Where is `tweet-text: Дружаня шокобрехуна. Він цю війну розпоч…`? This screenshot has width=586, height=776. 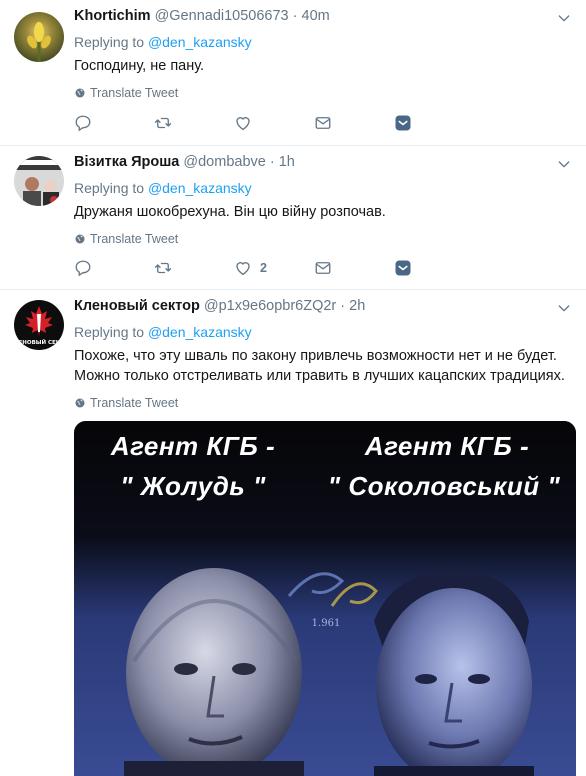
tweet-text: Дружаня шокобрехуна. Він цю війну розпоч… is located at coordinates (230, 212).